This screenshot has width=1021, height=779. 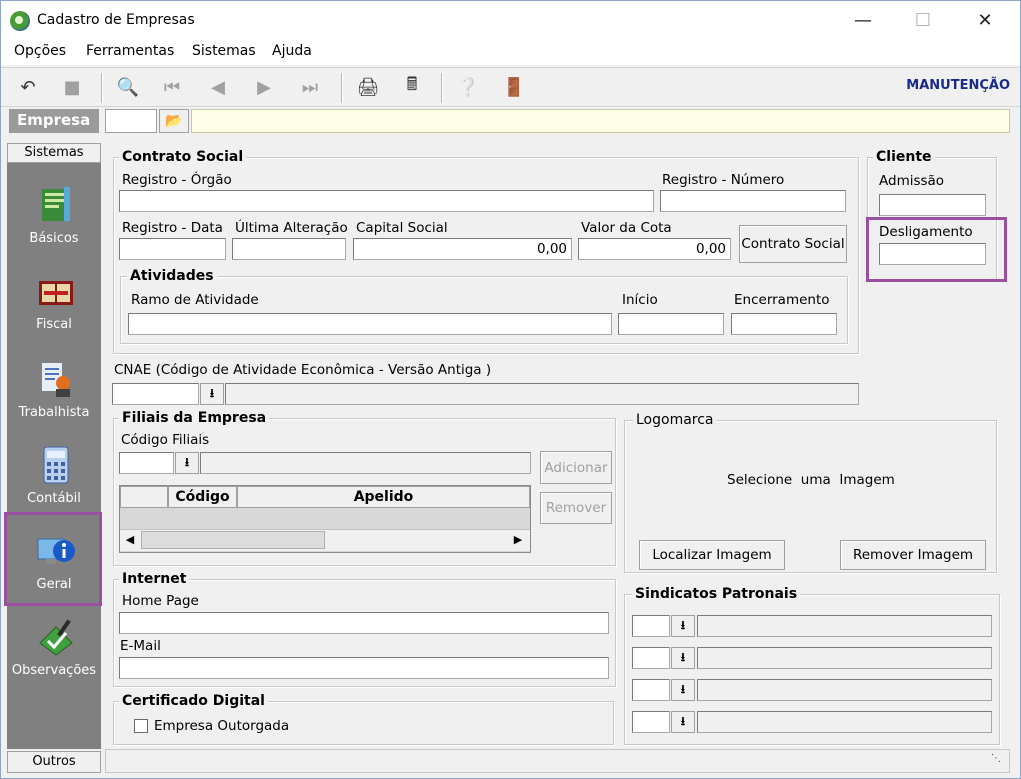 What do you see at coordinates (640, 300) in the screenshot?
I see `field-label: Início` at bounding box center [640, 300].